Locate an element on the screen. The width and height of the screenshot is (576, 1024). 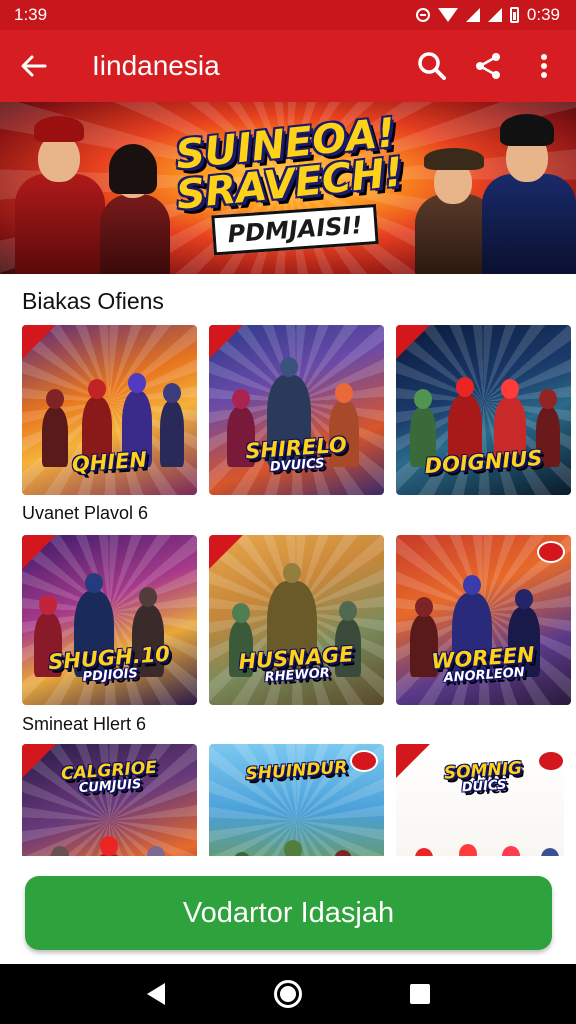
game-row-3: CALGRIOE CUMJUIS SHUINDUR SOMNIG DUICS is located at coordinates (293, 800).